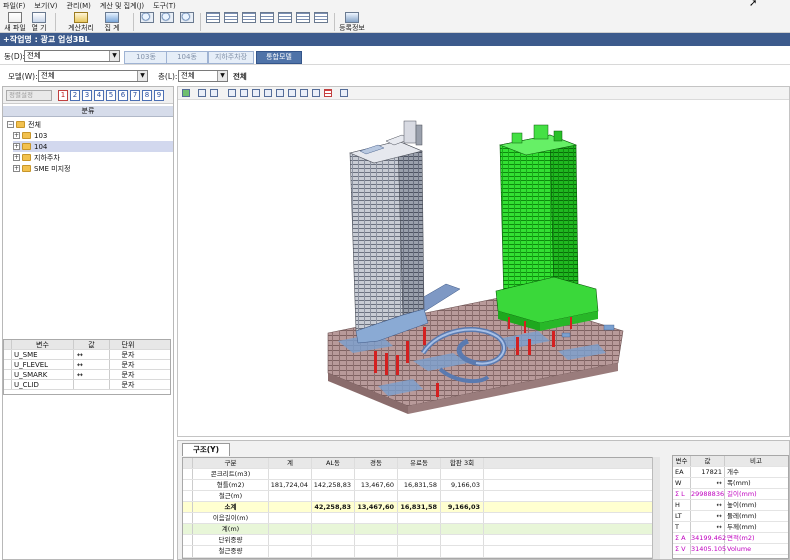 The width and height of the screenshot is (790, 560). I want to click on left-toolbar: 정렬설정 1 2 3 4 5 6 7 8 9, so click(88, 95).